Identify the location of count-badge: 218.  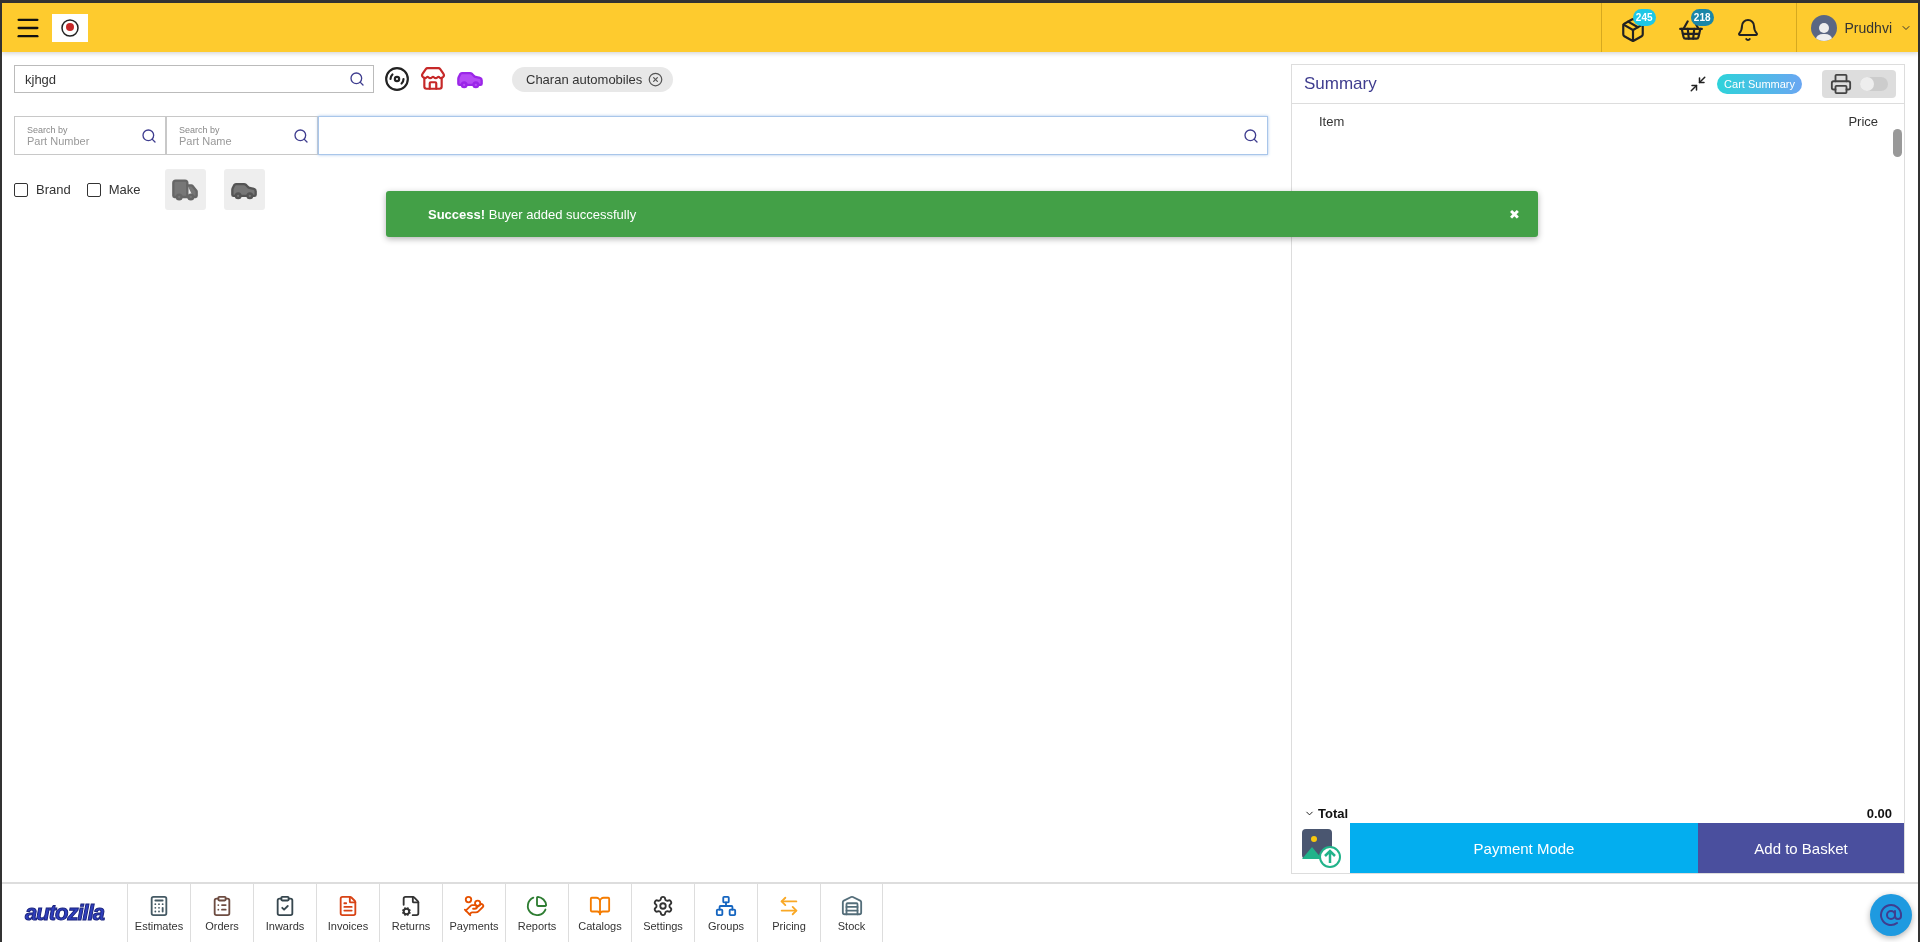
(1702, 17).